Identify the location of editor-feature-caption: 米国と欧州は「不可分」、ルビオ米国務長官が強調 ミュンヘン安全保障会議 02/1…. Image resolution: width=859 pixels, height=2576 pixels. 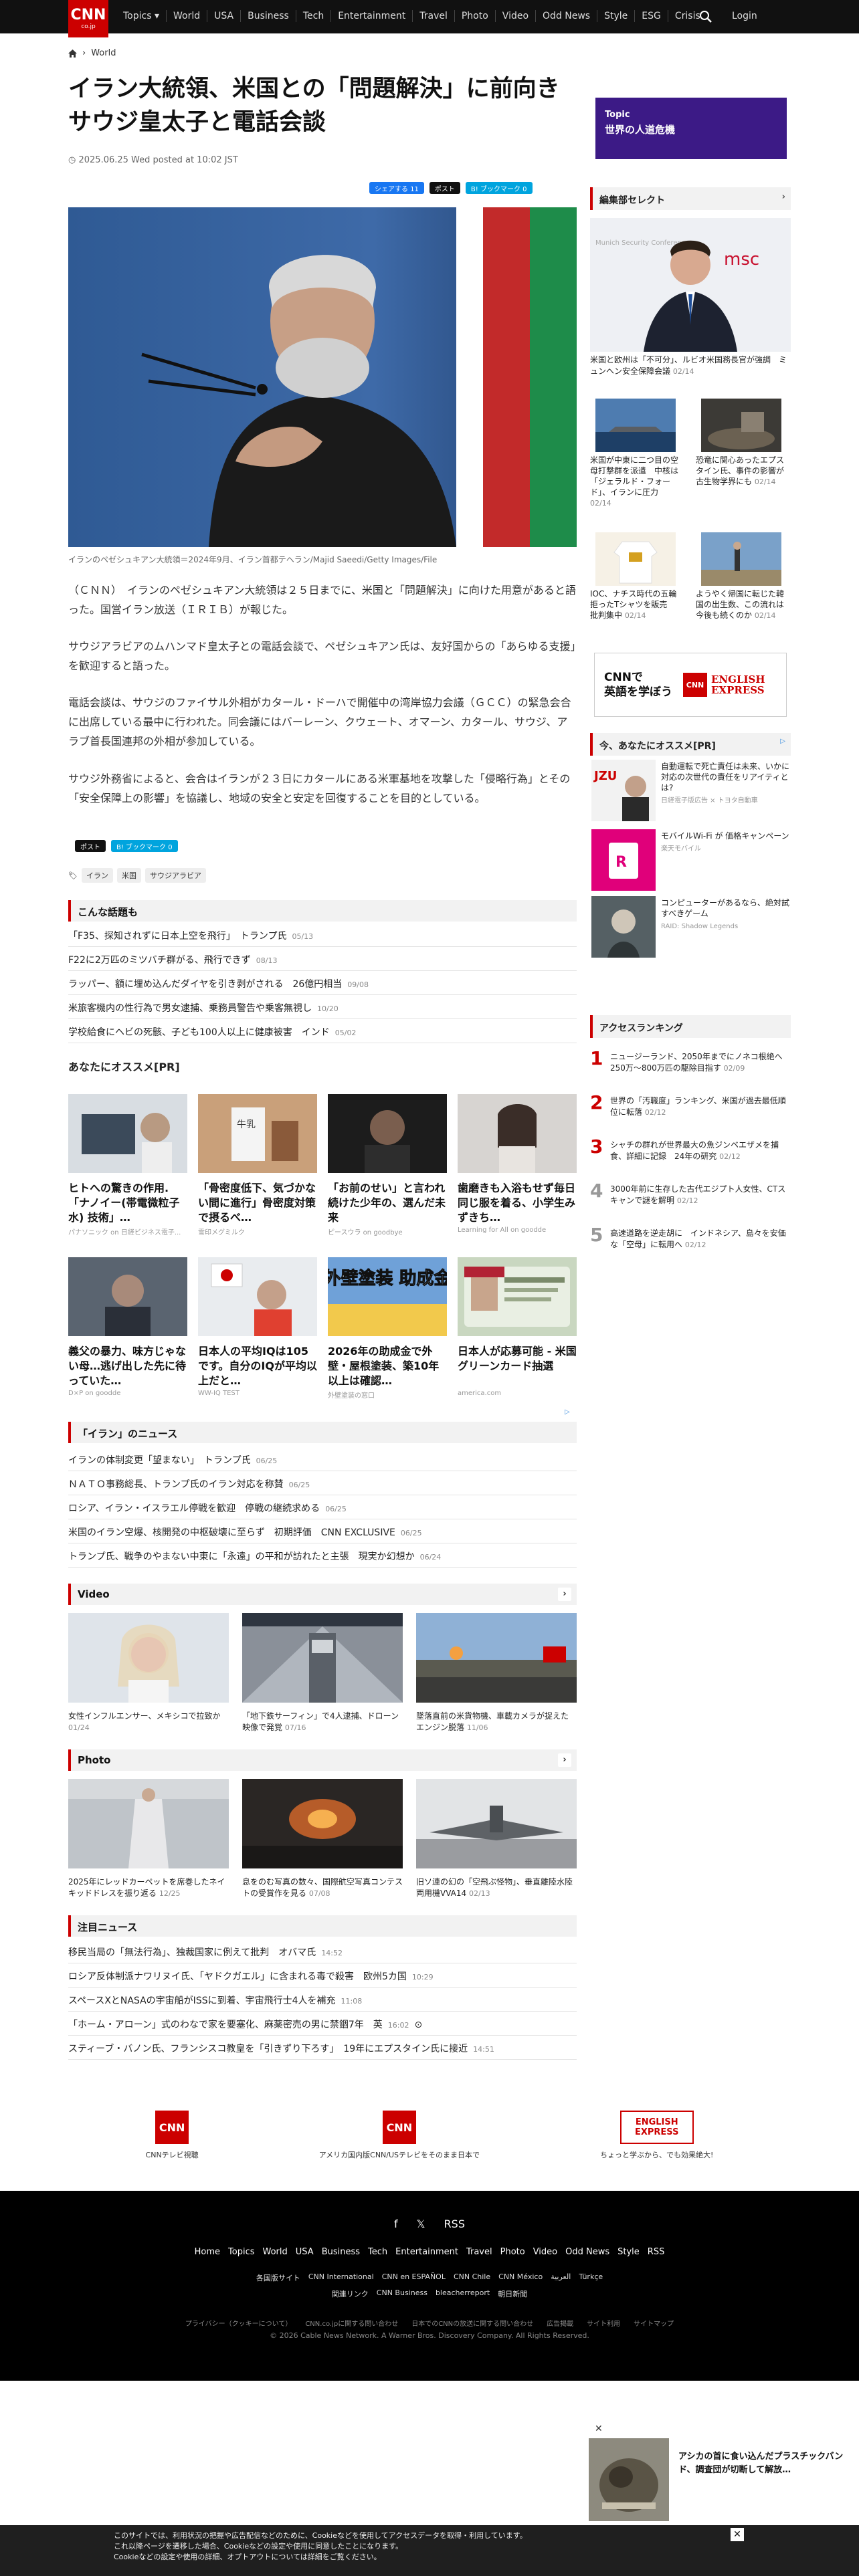
(691, 366).